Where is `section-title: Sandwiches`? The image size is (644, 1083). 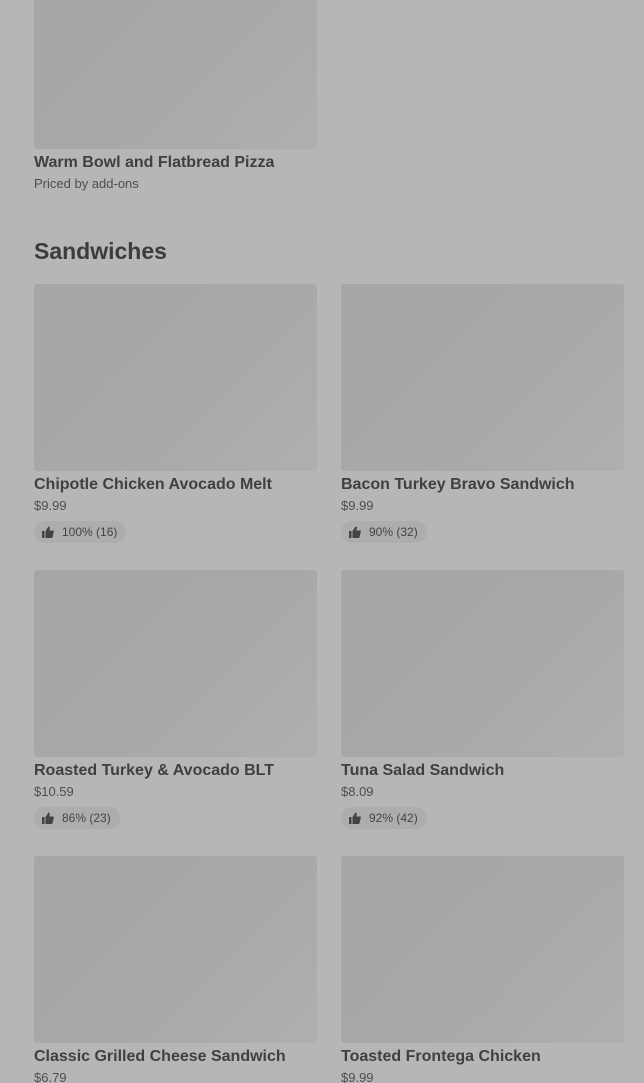 section-title: Sandwiches is located at coordinates (100, 251).